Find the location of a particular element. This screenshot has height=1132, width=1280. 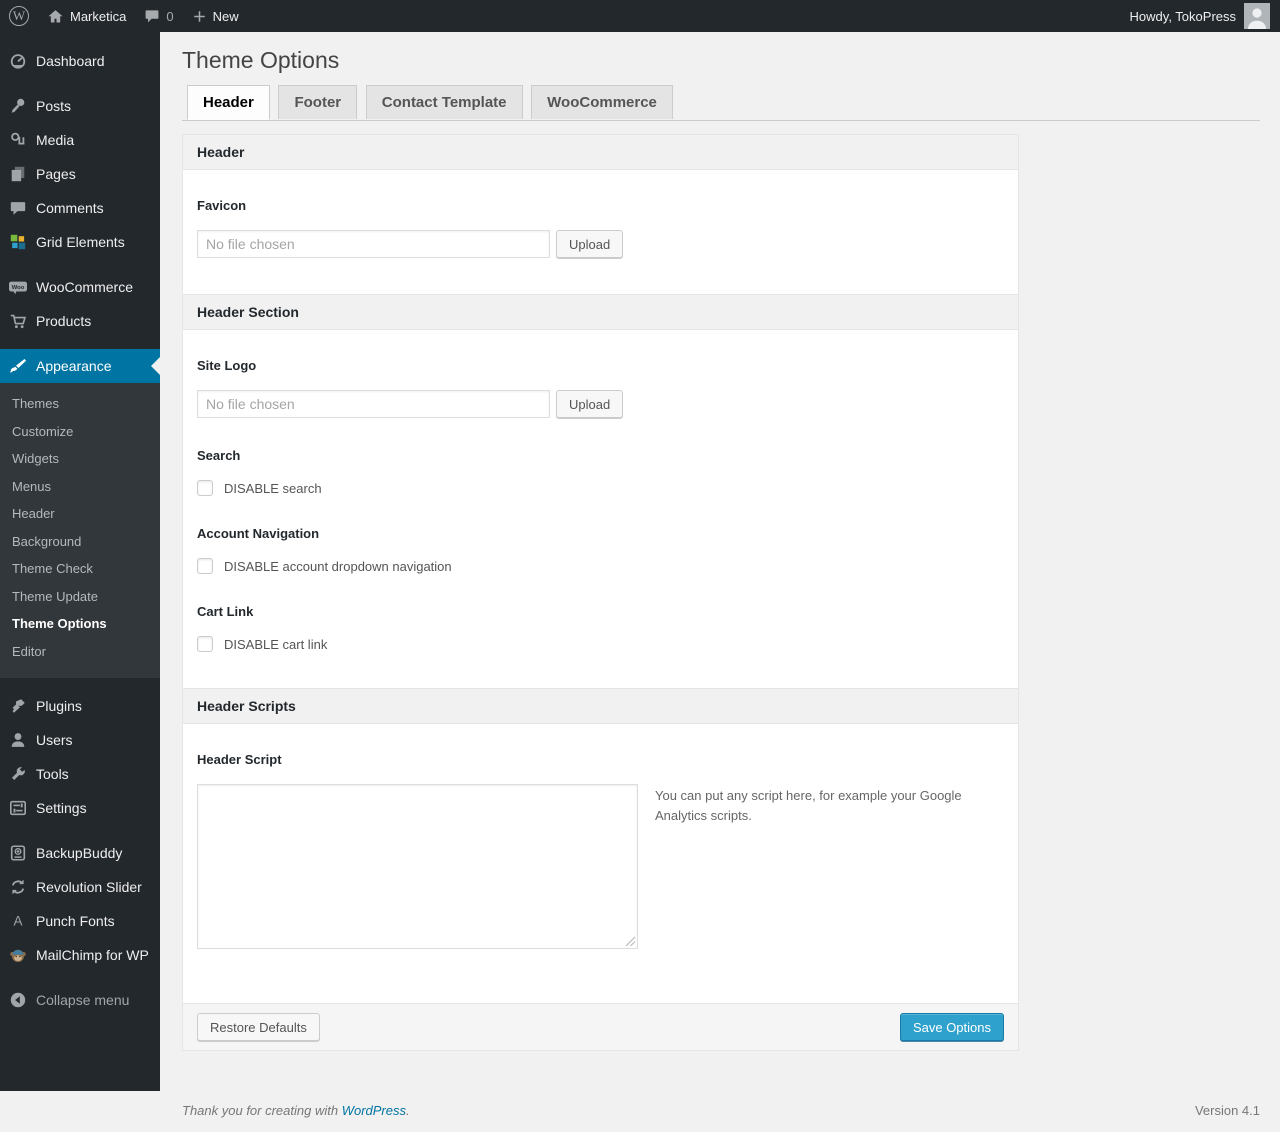

sidebar-item-punch-fonts: A Punch Fonts is located at coordinates (80, 921).